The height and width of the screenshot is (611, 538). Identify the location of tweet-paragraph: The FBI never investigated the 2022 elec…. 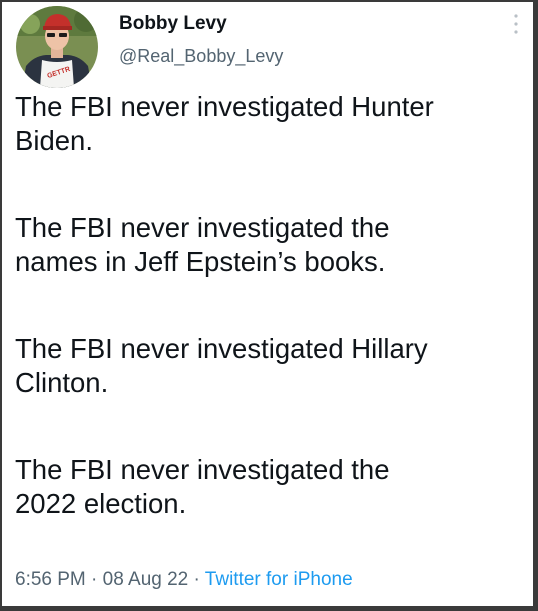
(202, 486).